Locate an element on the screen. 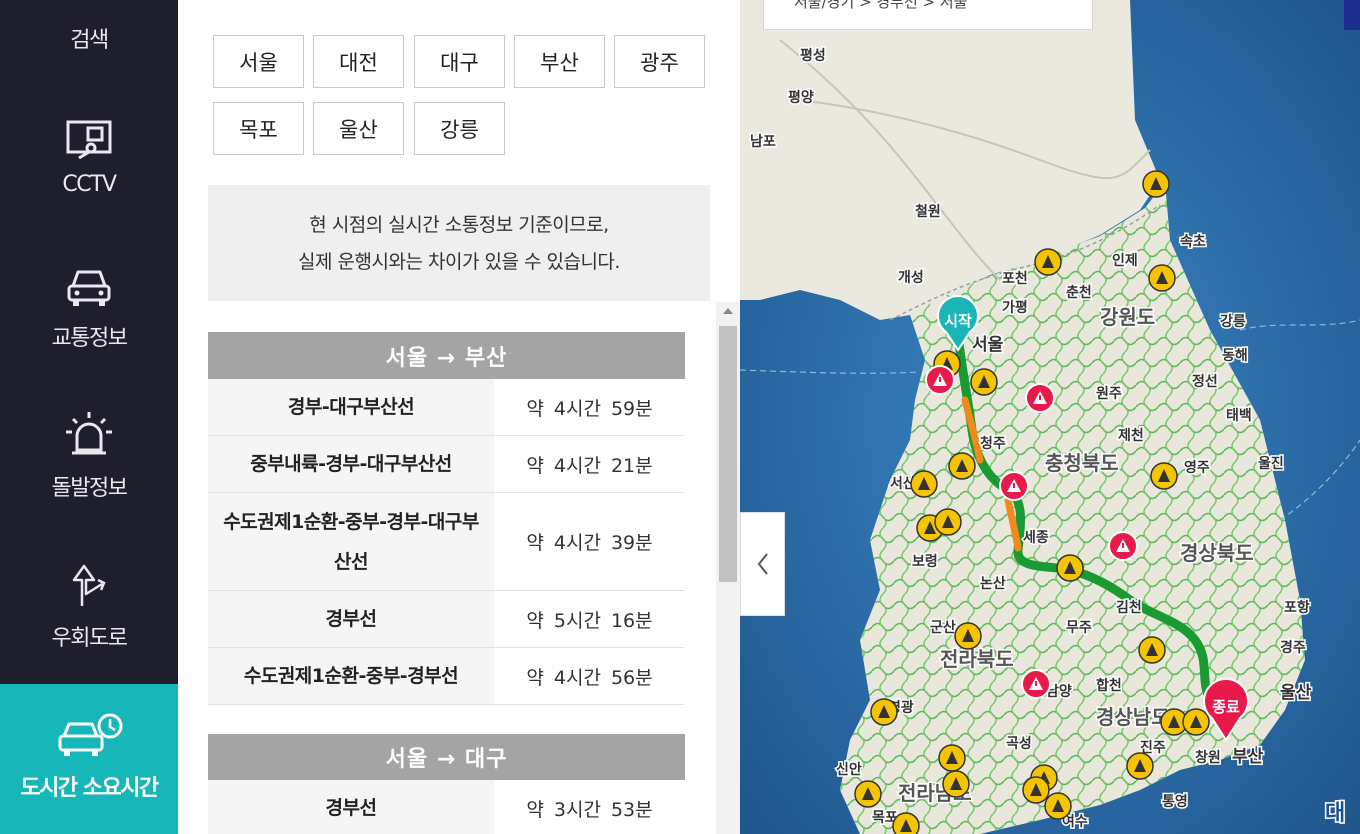 This screenshot has width=1360, height=834. siren-icon is located at coordinates (89, 433).